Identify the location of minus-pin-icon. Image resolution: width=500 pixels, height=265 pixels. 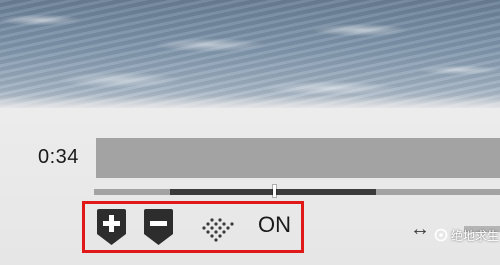
(158, 227).